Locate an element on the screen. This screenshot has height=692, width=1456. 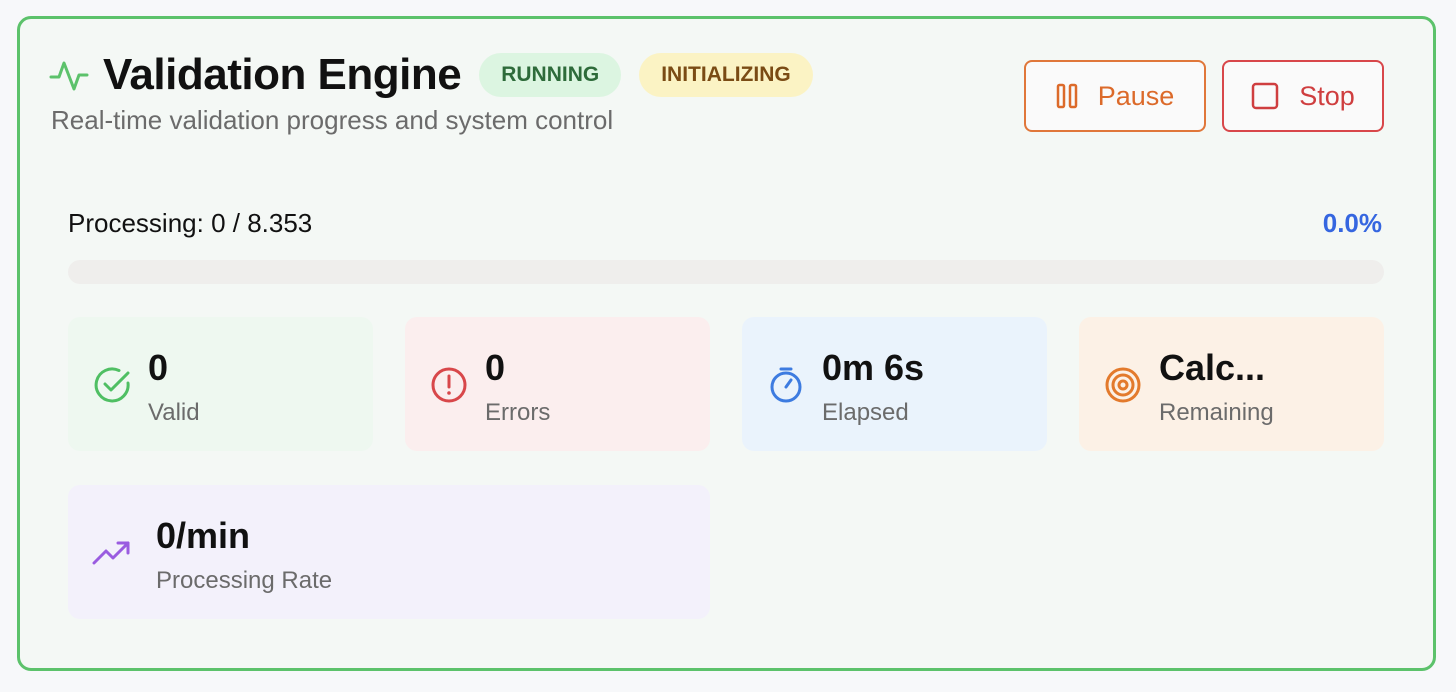
progress-percent: 0.0% is located at coordinates (1352, 223).